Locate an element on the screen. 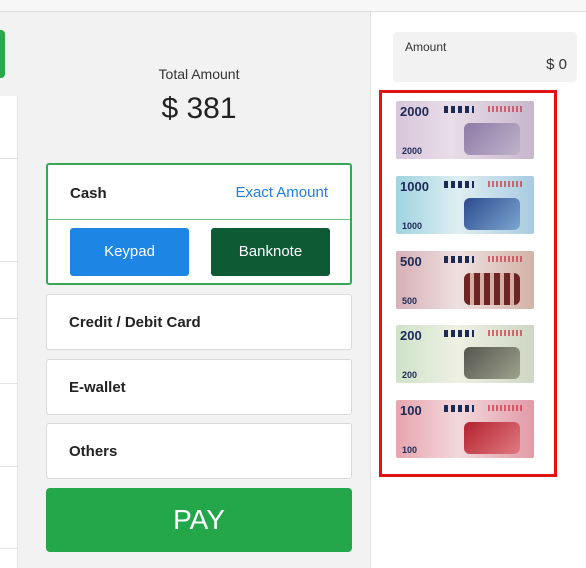 The height and width of the screenshot is (568, 586). others-label: Others is located at coordinates (93, 451).